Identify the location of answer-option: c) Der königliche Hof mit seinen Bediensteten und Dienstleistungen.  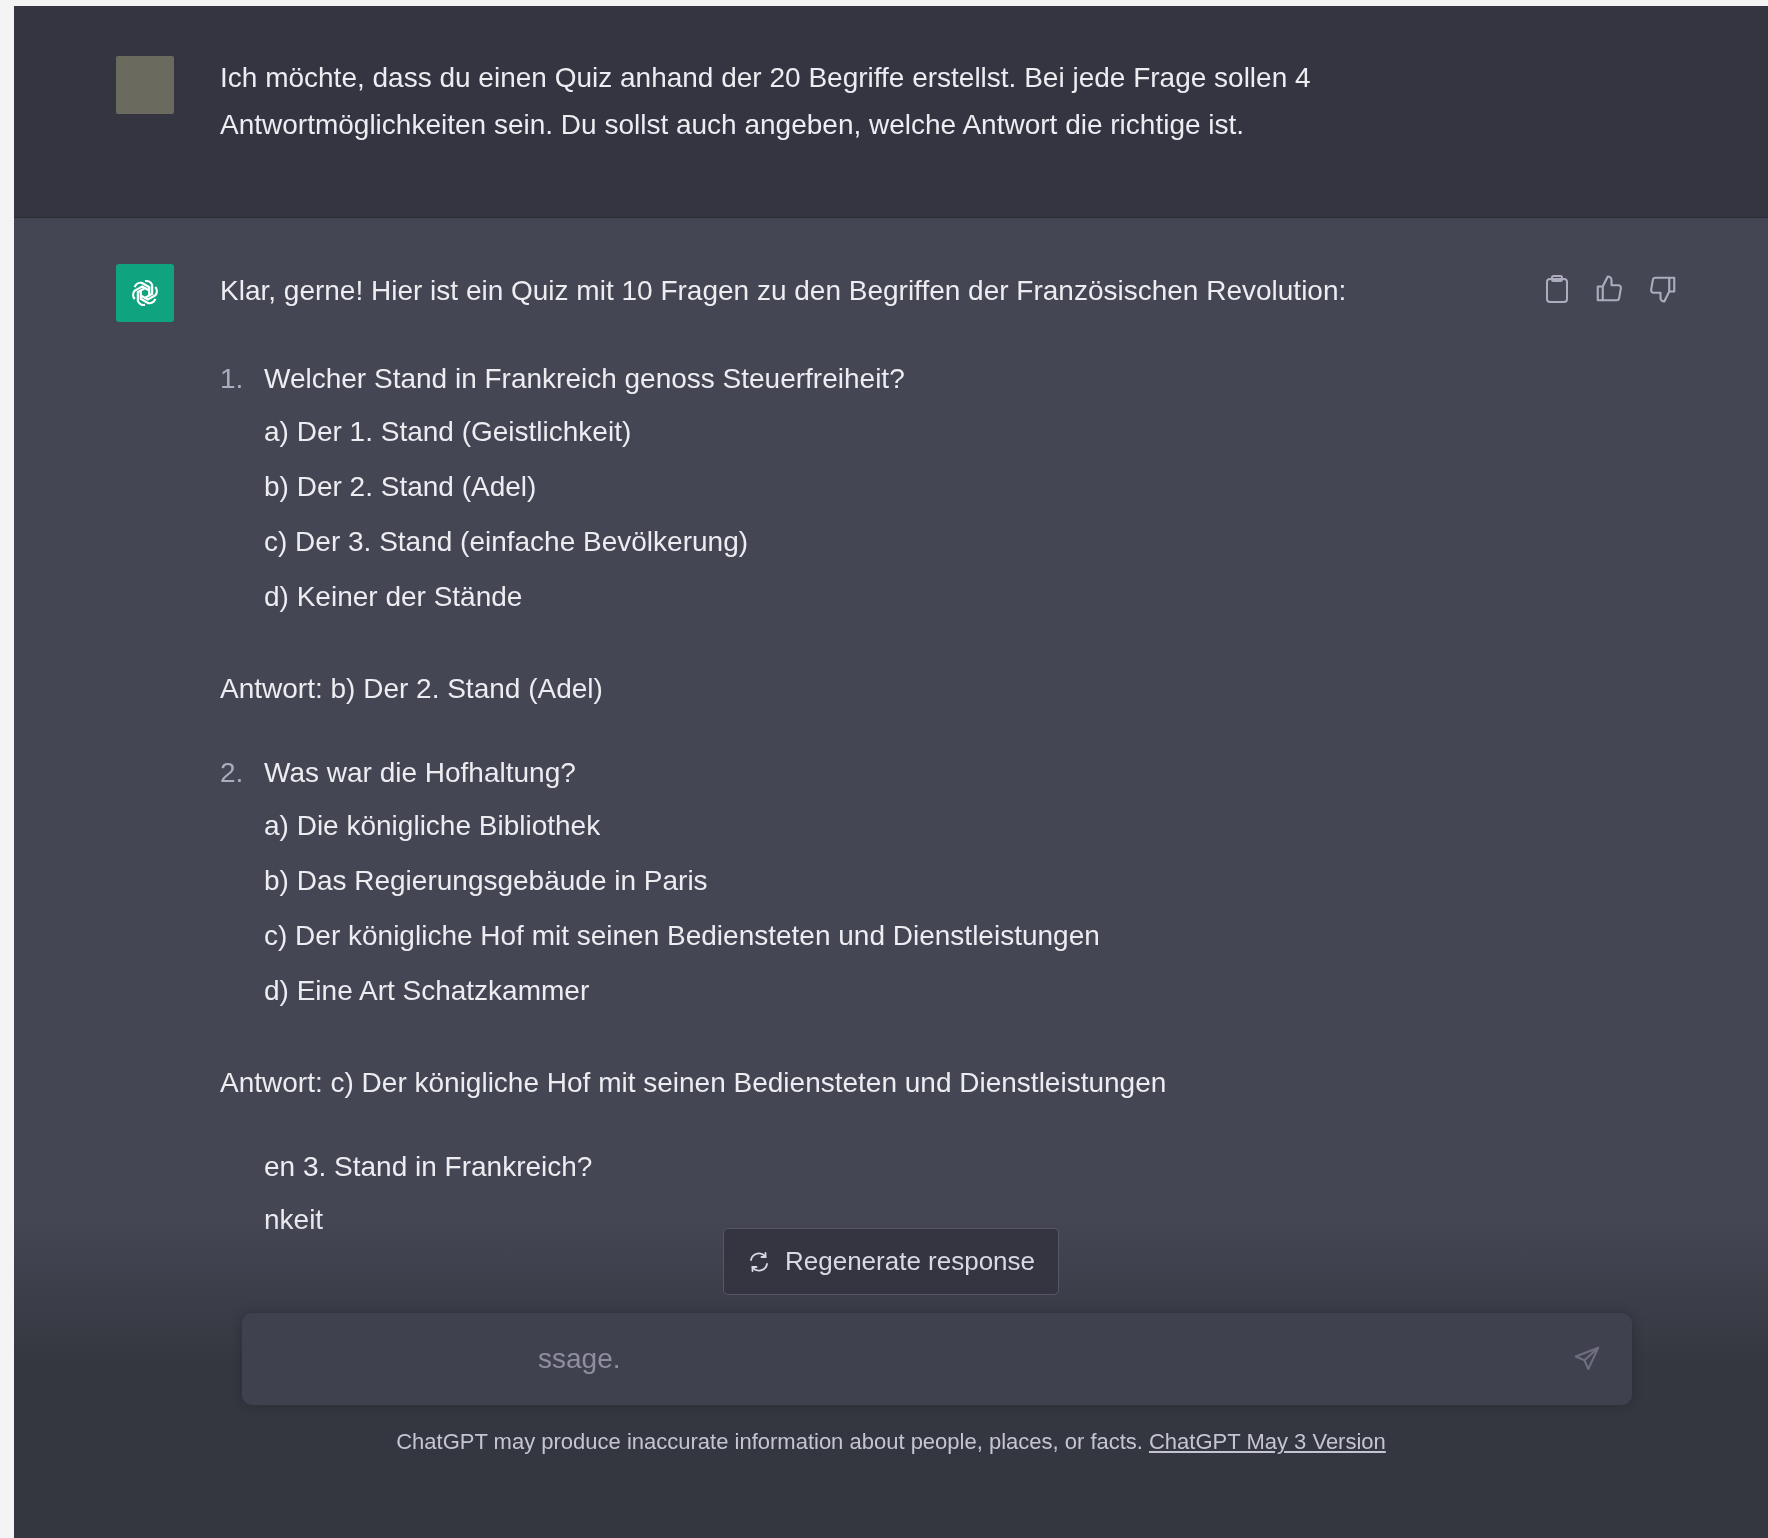
(994, 935).